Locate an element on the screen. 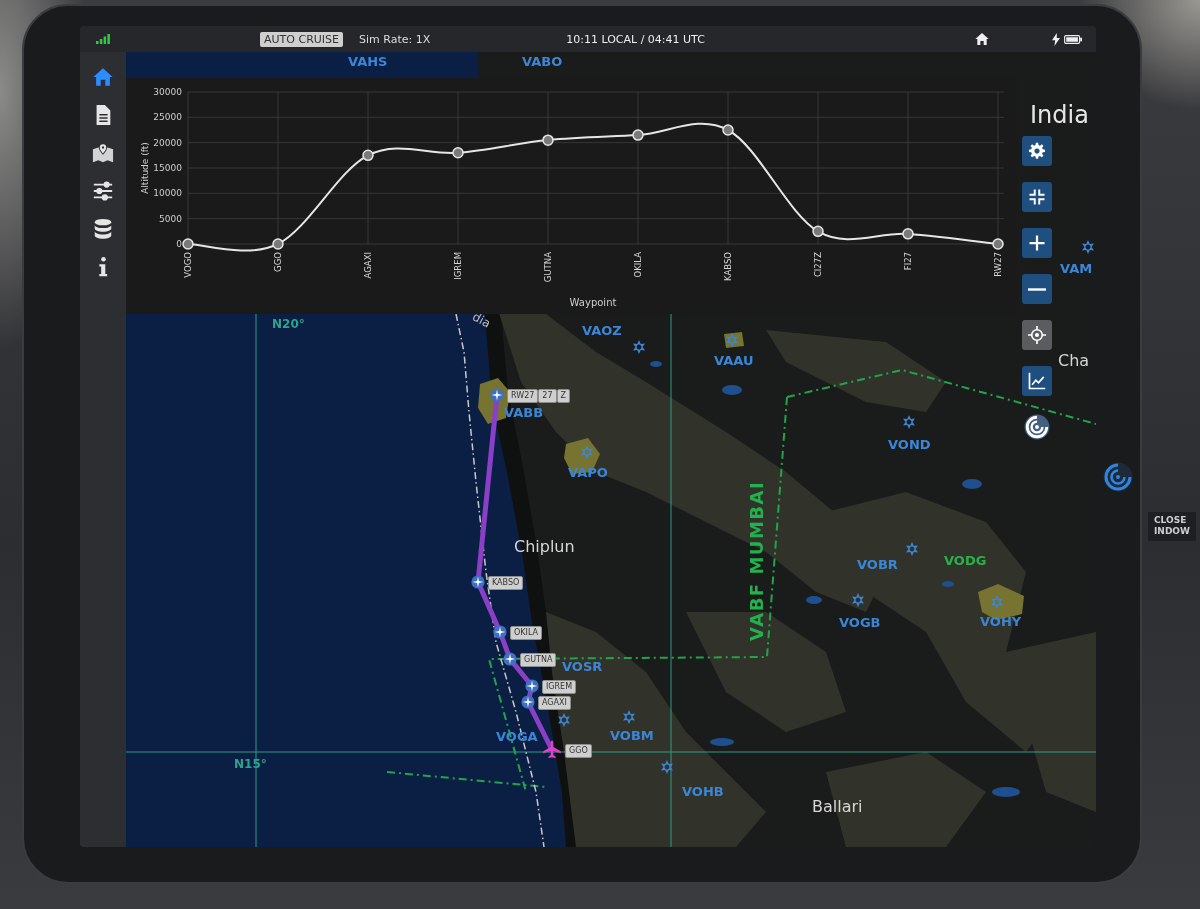 The image size is (1200, 909). city-name: Ballari is located at coordinates (837, 807).